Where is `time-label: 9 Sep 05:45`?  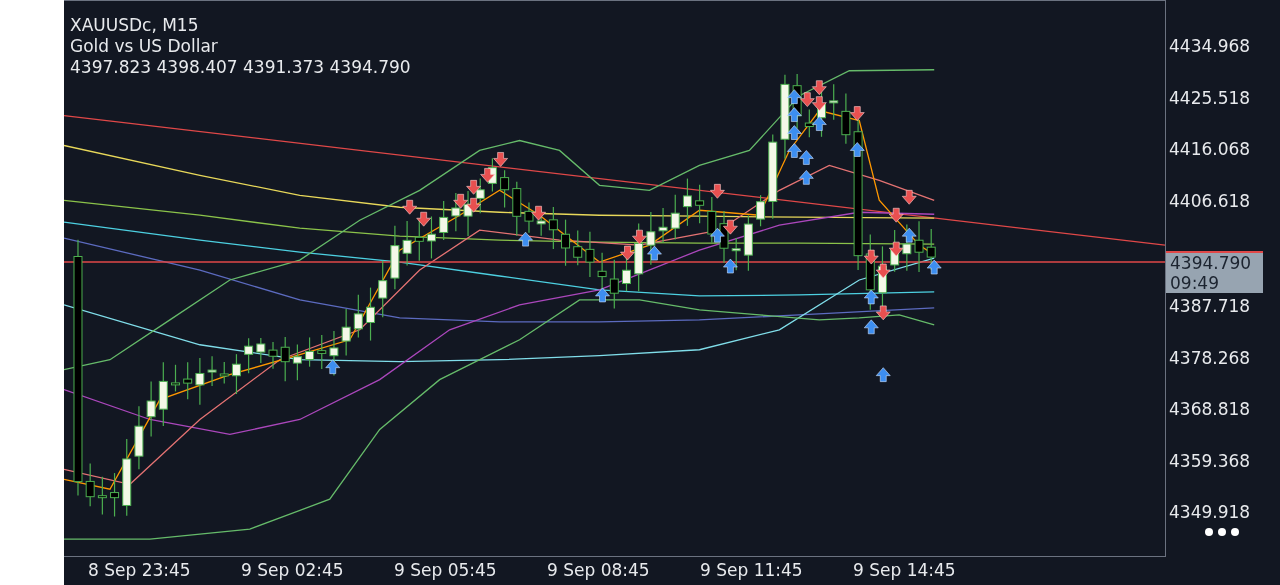
time-label: 9 Sep 05:45 is located at coordinates (446, 570).